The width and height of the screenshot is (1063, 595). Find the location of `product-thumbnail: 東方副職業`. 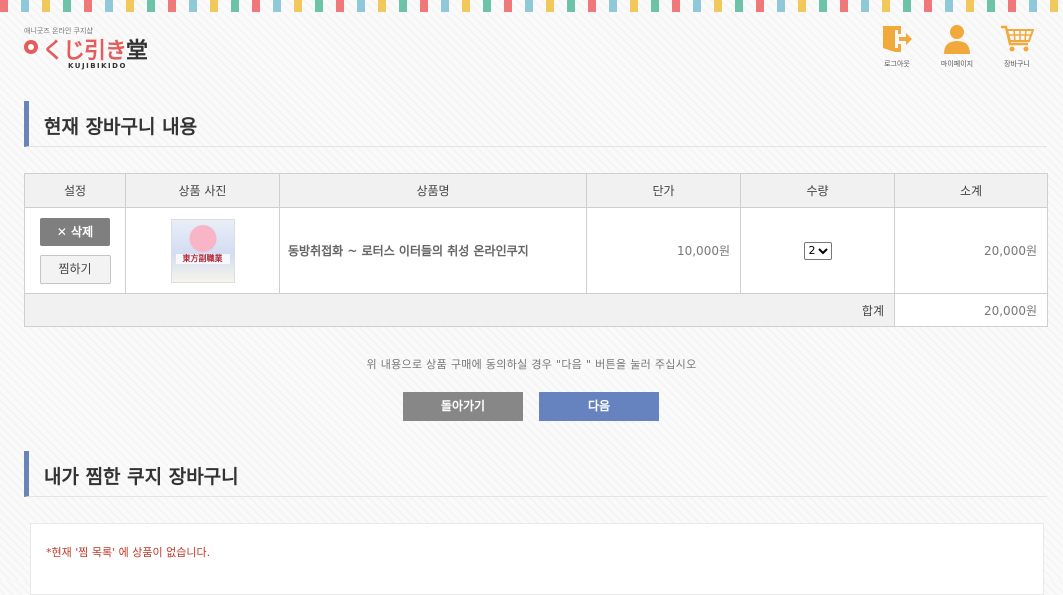

product-thumbnail: 東方副職業 is located at coordinates (202, 250).